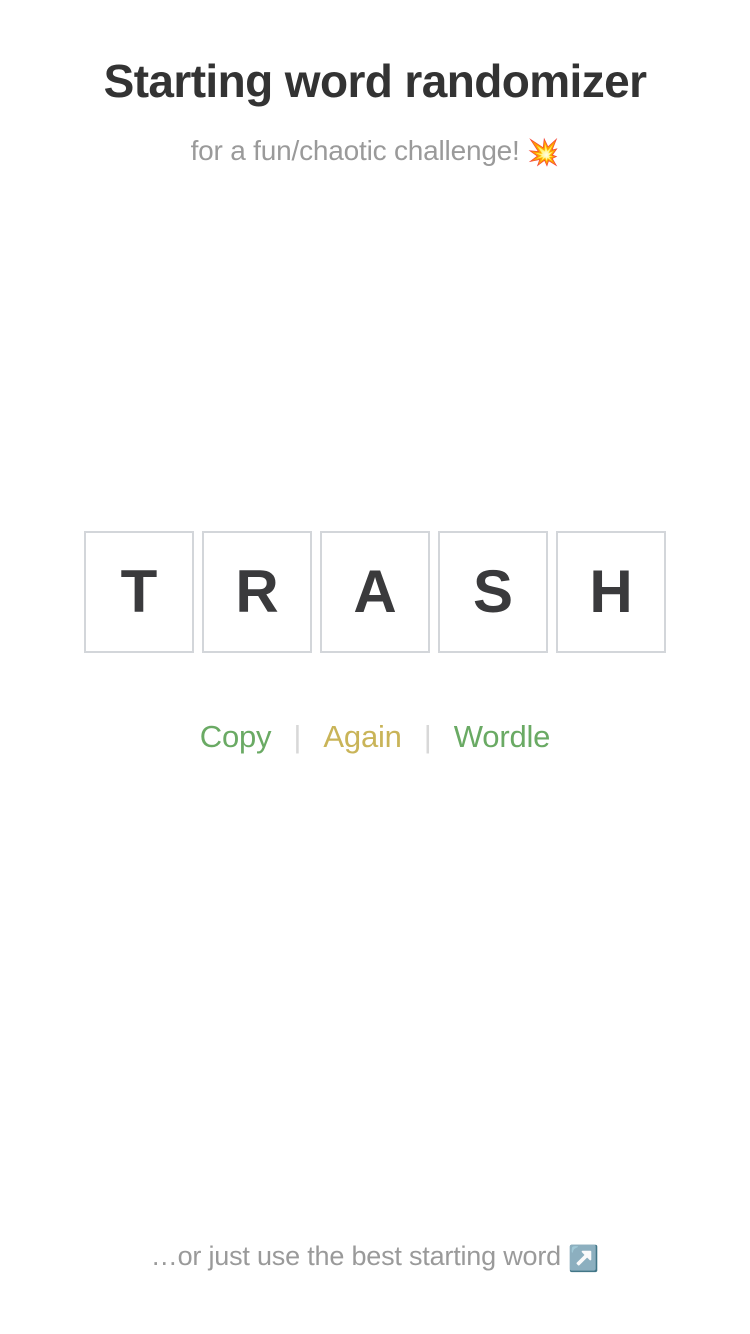 This screenshot has height=1334, width=750. I want to click on page-footer: …or just use the best starting word ↗️, so click(375, 1257).